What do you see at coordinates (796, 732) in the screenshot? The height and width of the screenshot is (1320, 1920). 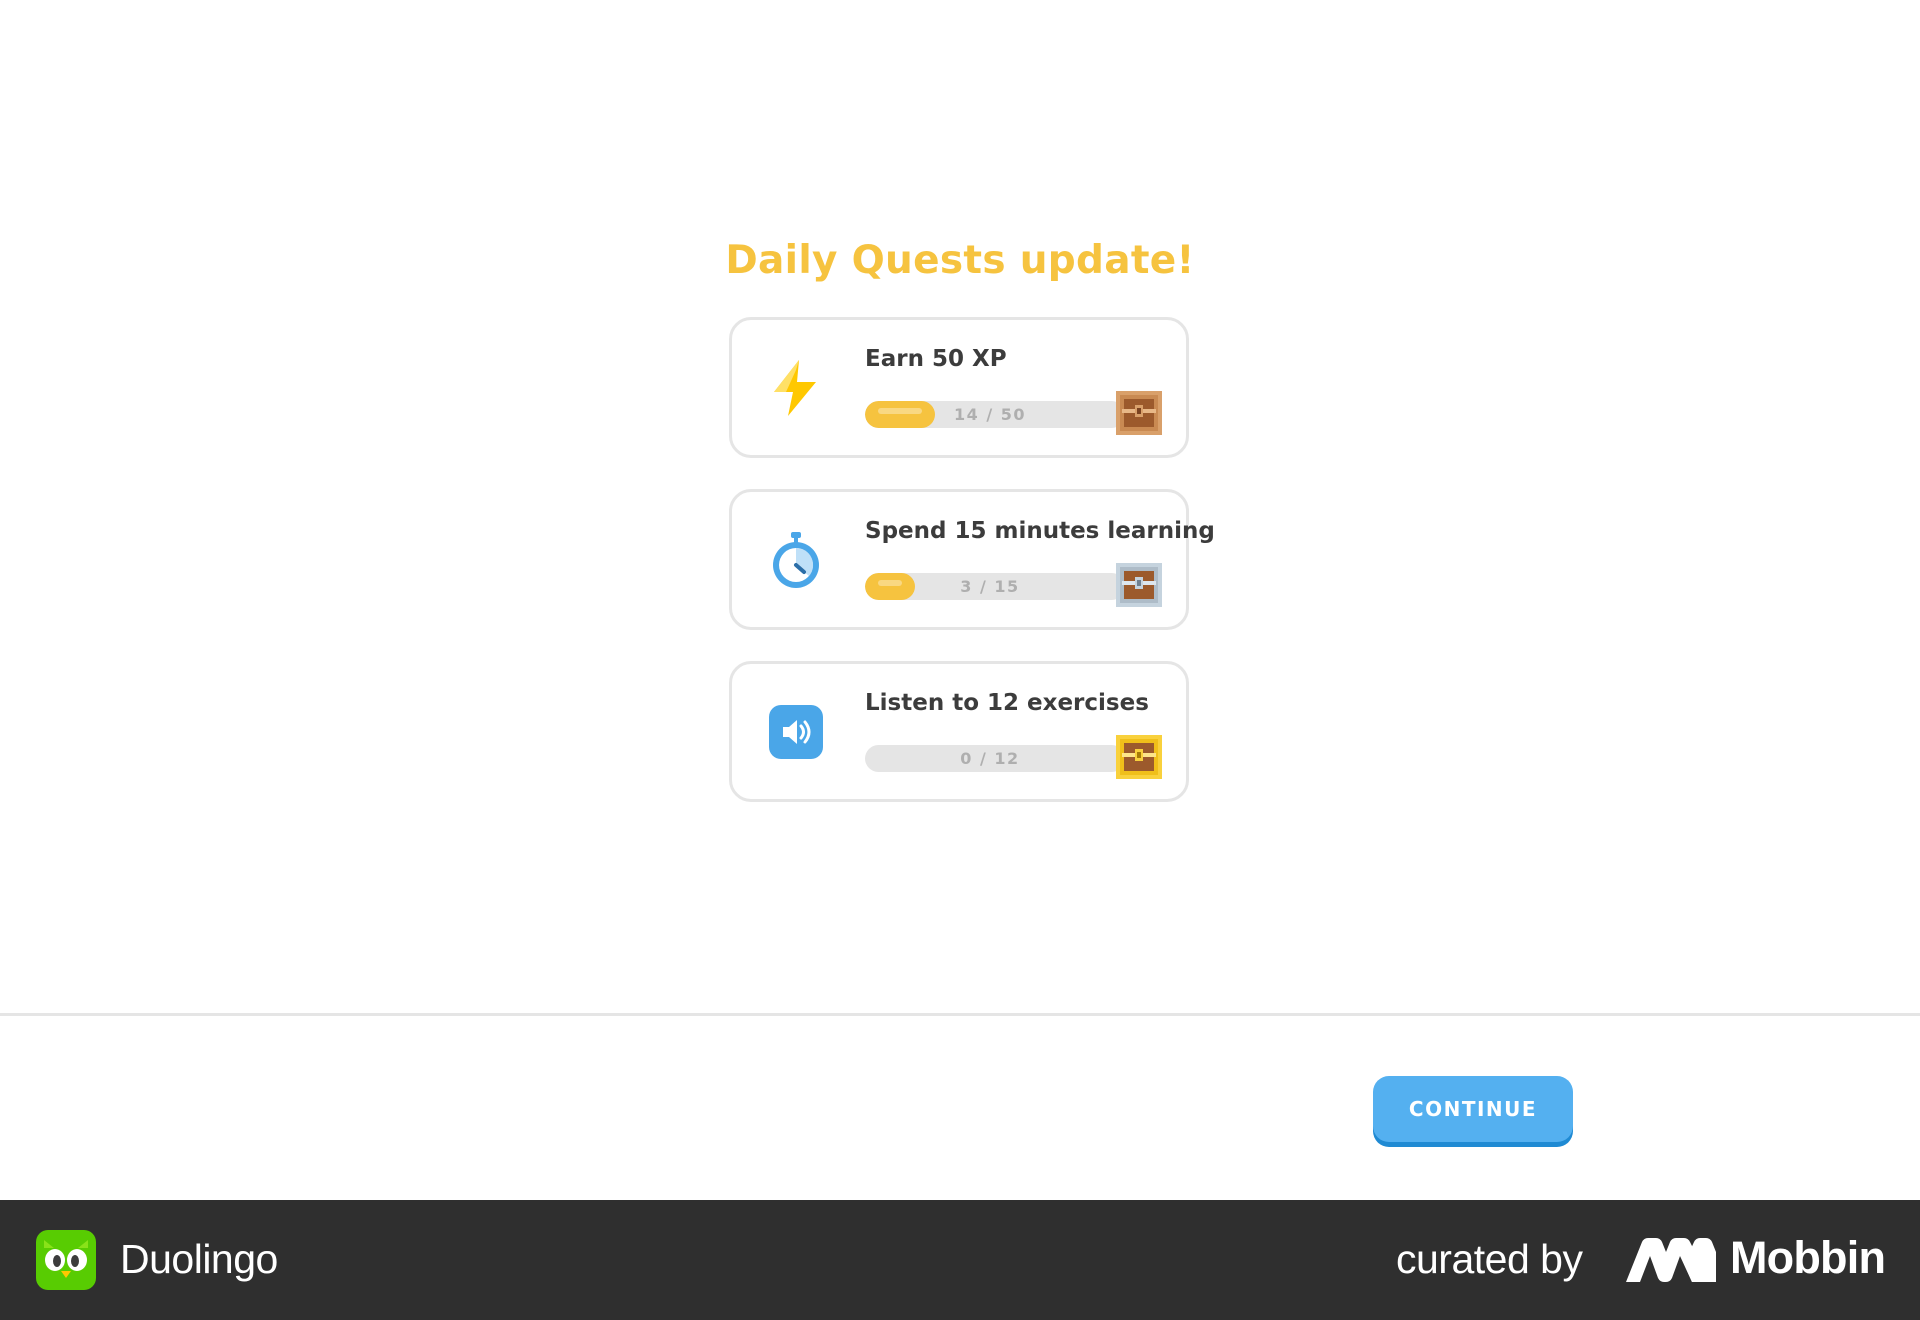 I see `speaker-icon` at bounding box center [796, 732].